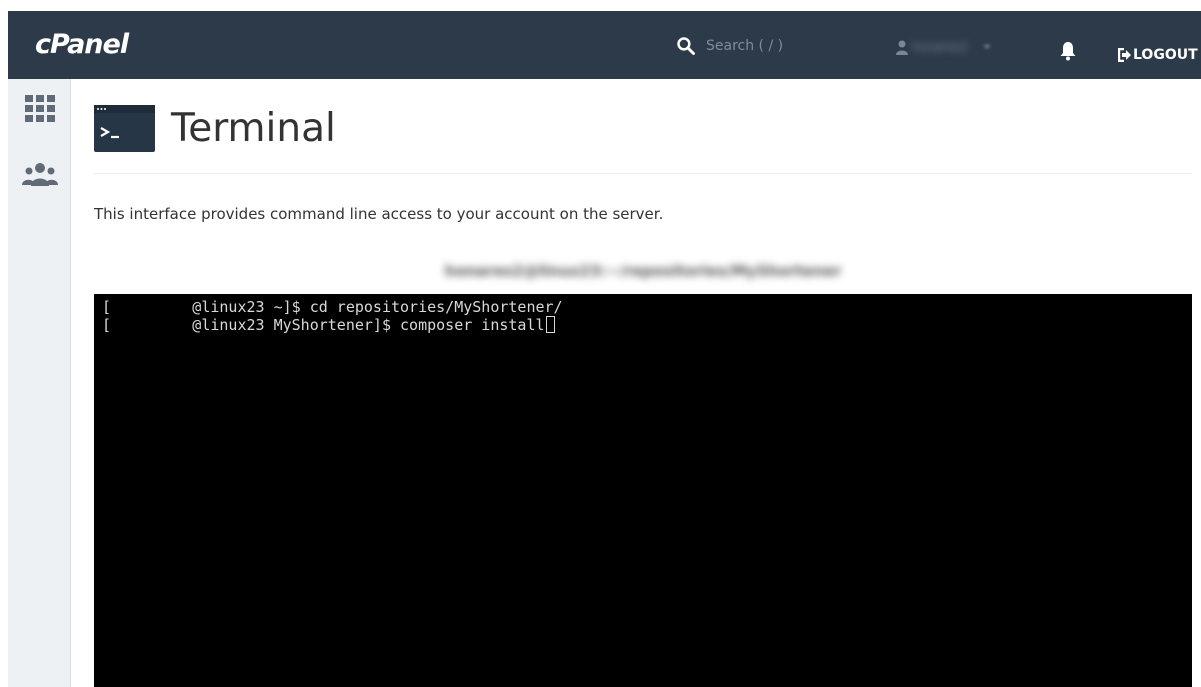  I want to click on bell-icon, so click(1068, 51).